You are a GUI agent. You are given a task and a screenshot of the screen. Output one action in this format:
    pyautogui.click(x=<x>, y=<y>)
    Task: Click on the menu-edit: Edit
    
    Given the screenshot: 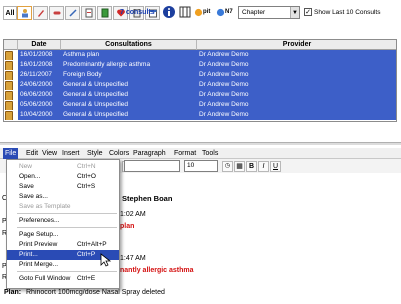 What is the action you would take?
    pyautogui.click(x=32, y=153)
    